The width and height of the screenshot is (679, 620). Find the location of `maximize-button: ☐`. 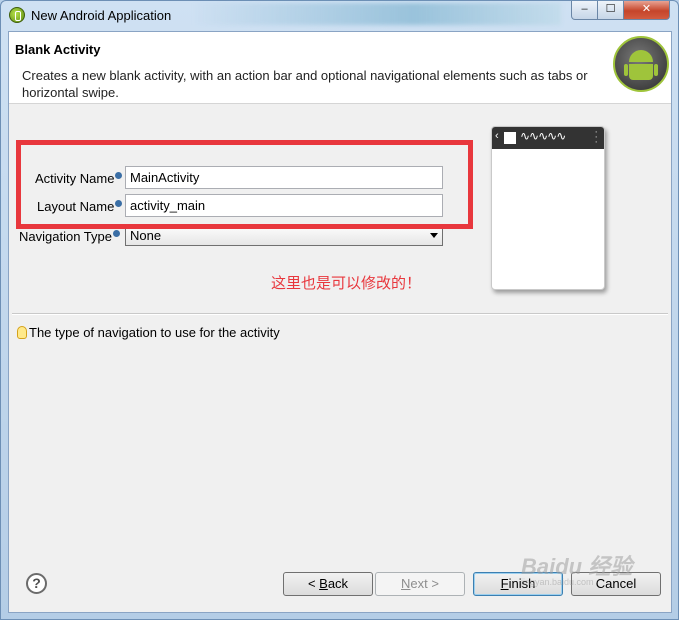

maximize-button: ☐ is located at coordinates (610, 10).